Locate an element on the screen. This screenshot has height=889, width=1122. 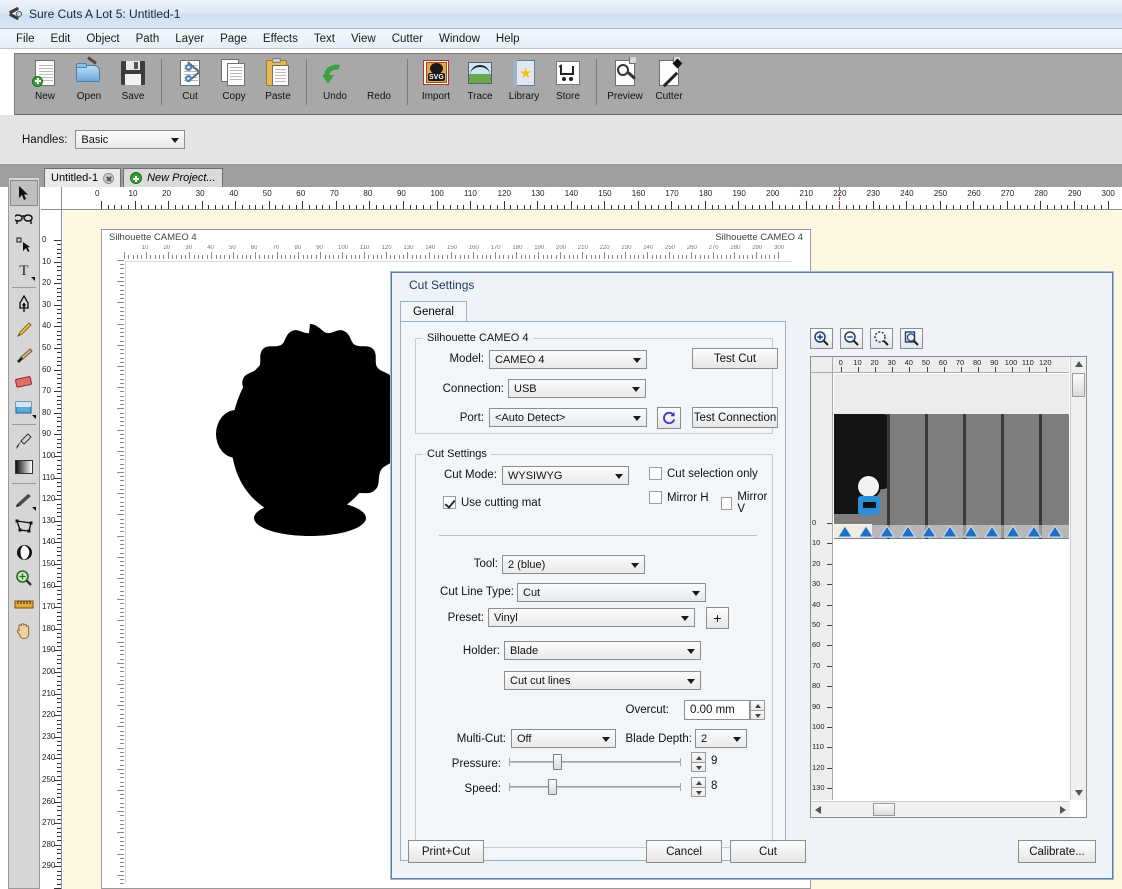
scroll-thumb-vertical is located at coordinates (1078, 385).